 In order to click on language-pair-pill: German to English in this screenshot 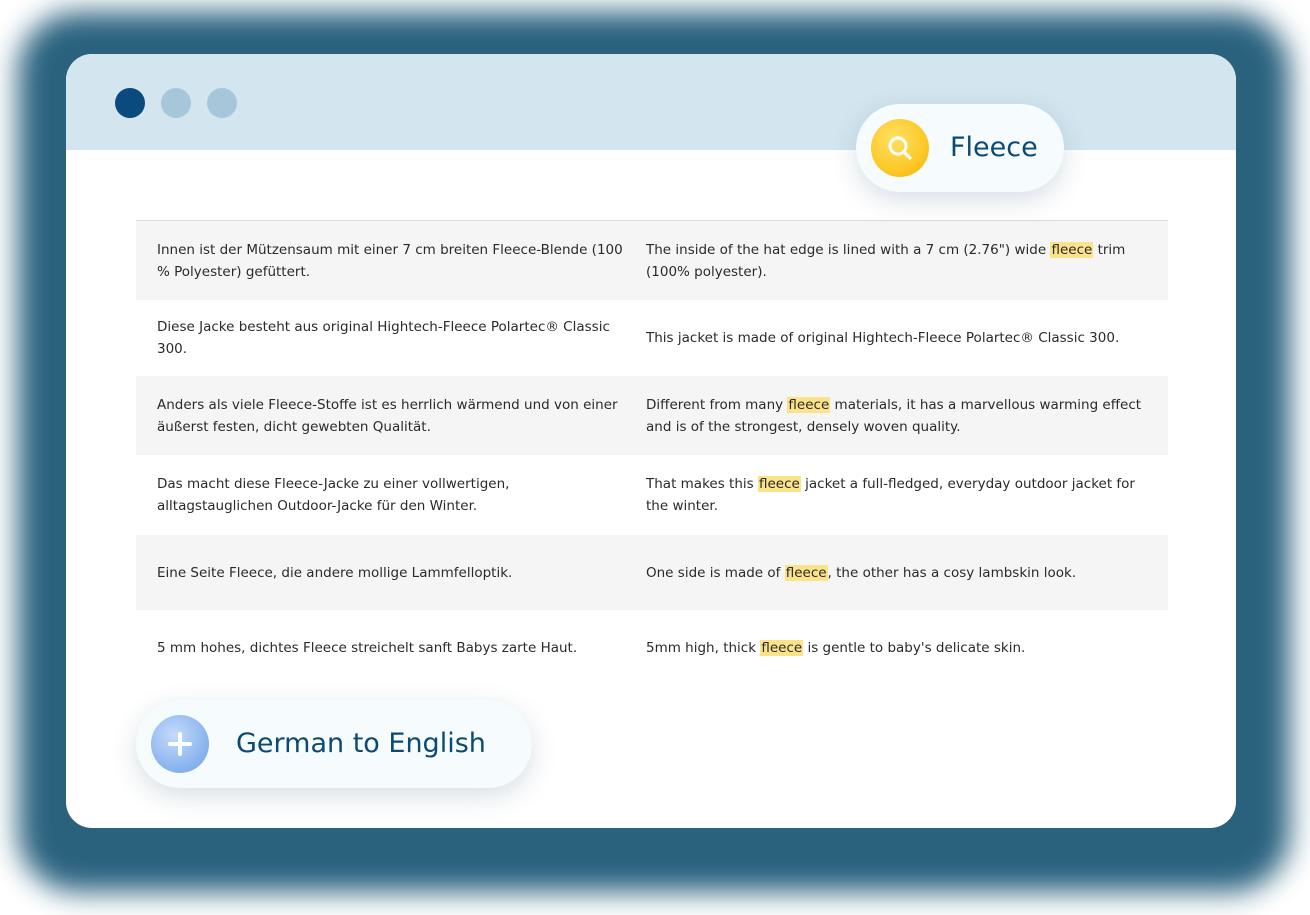, I will do `click(334, 744)`.